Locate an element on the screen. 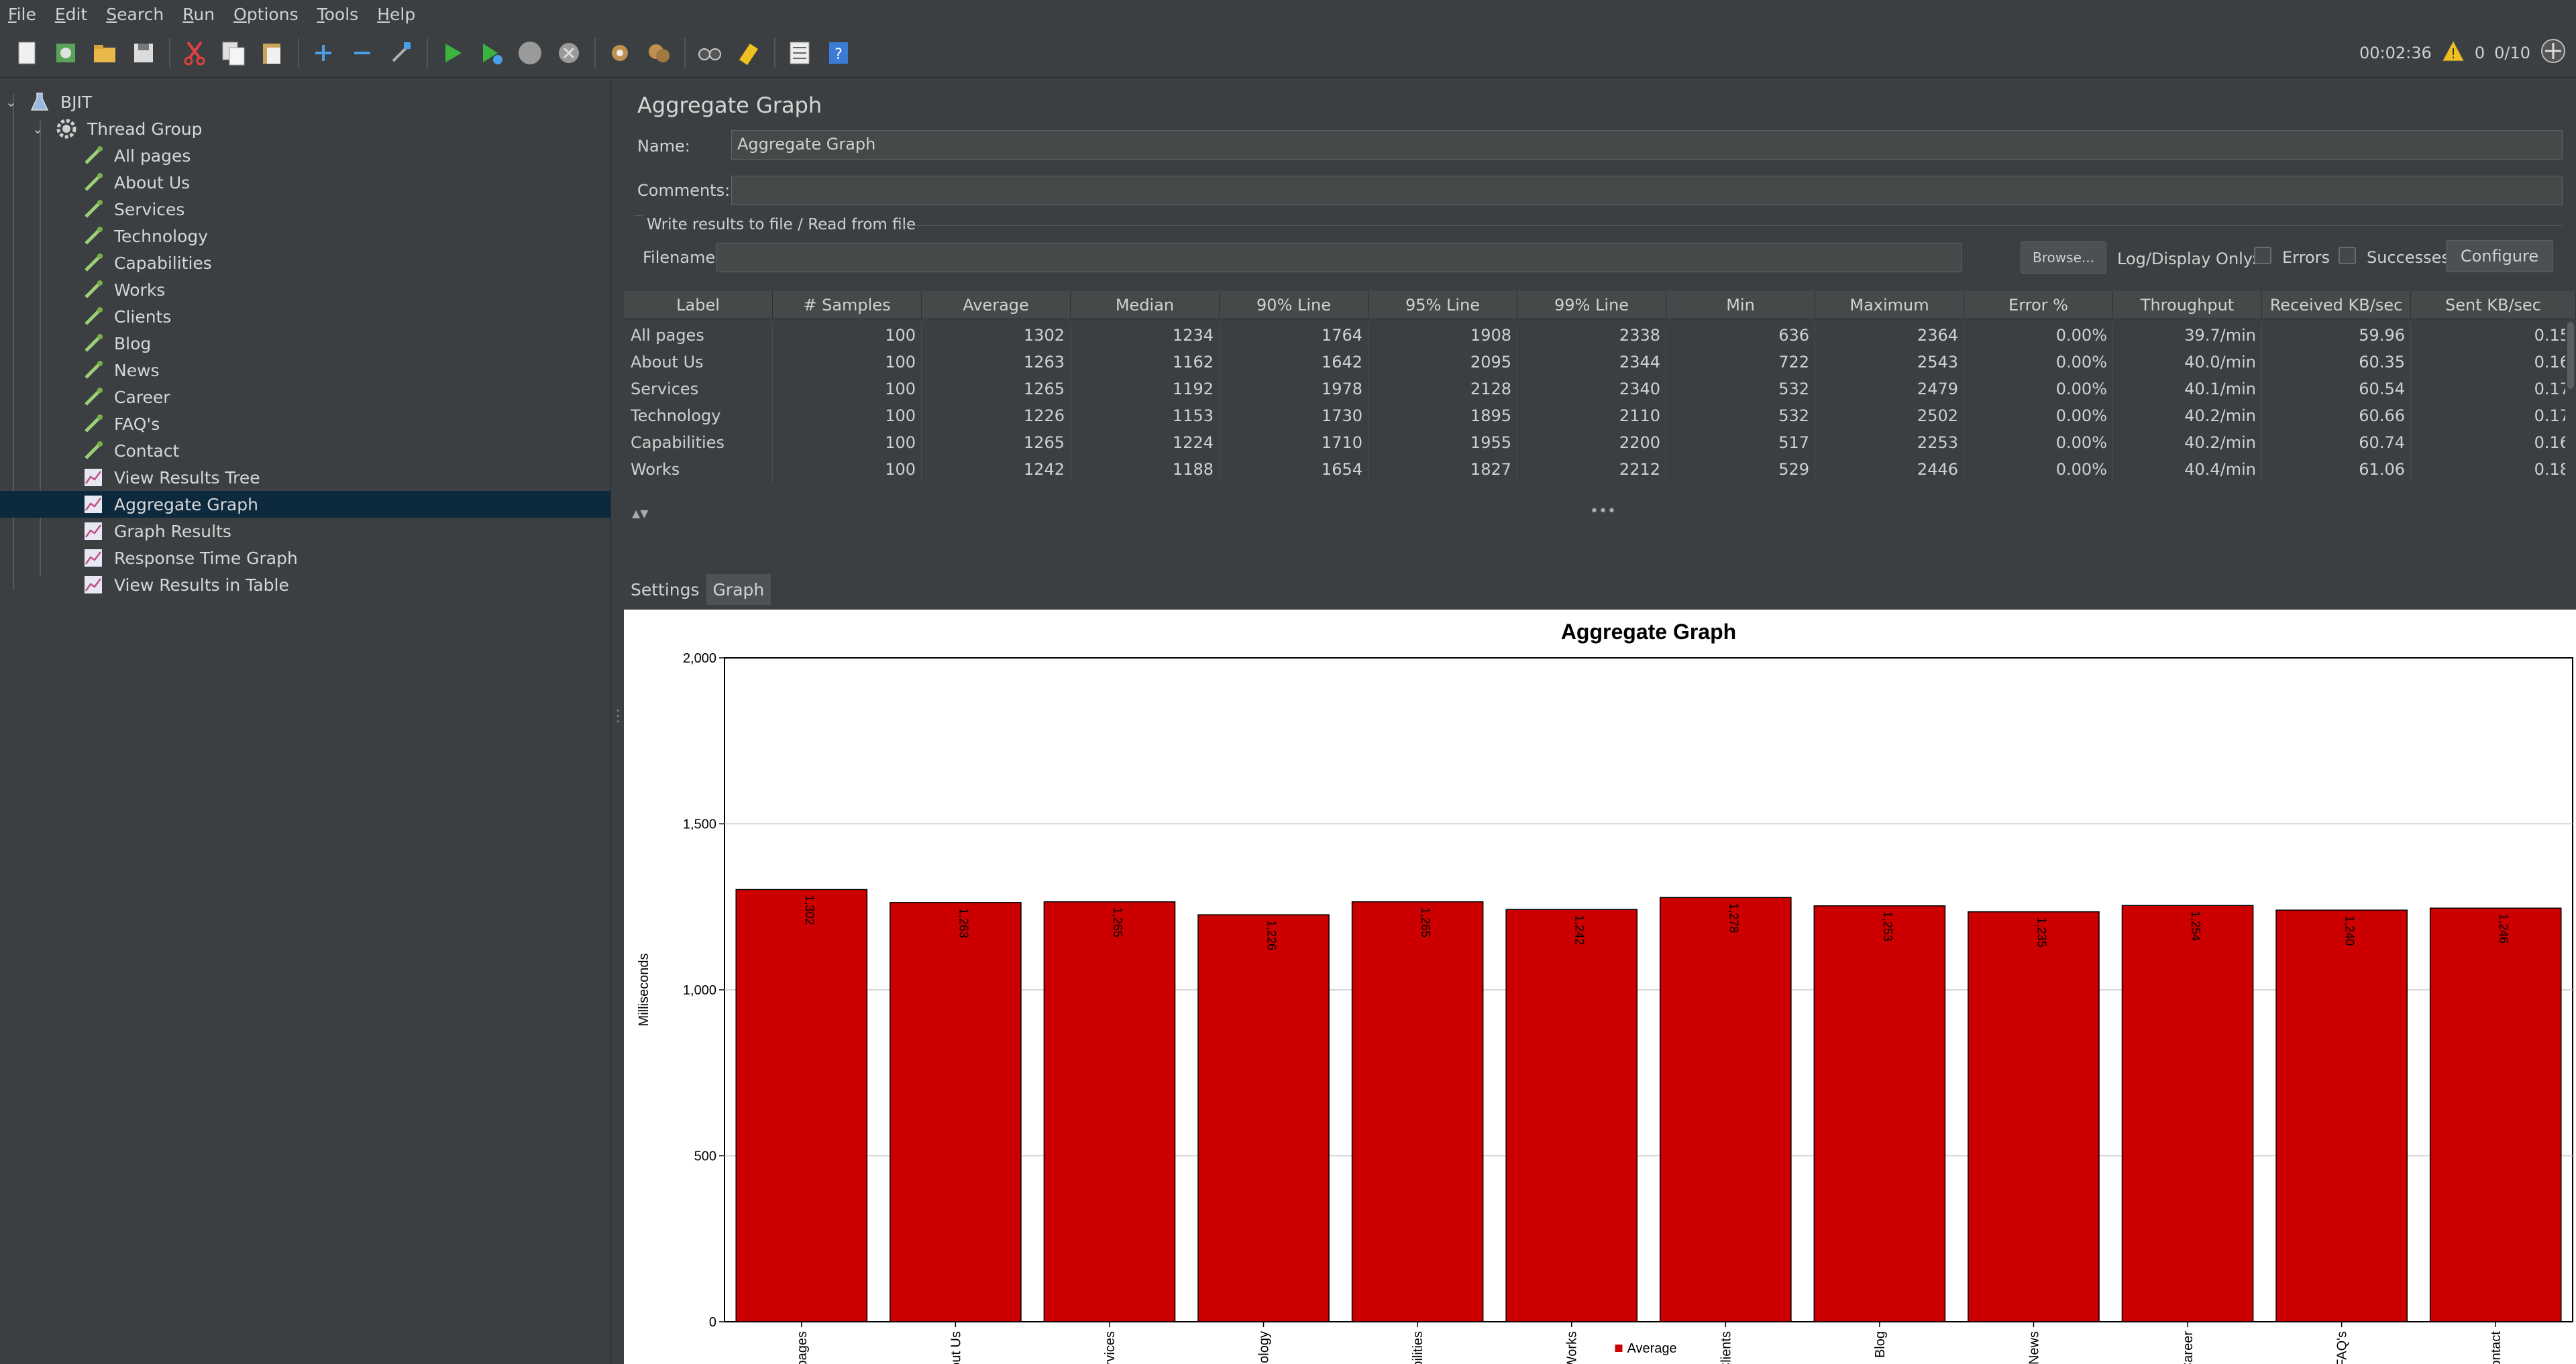 The image size is (2576, 1364). stop-icon is located at coordinates (530, 53).